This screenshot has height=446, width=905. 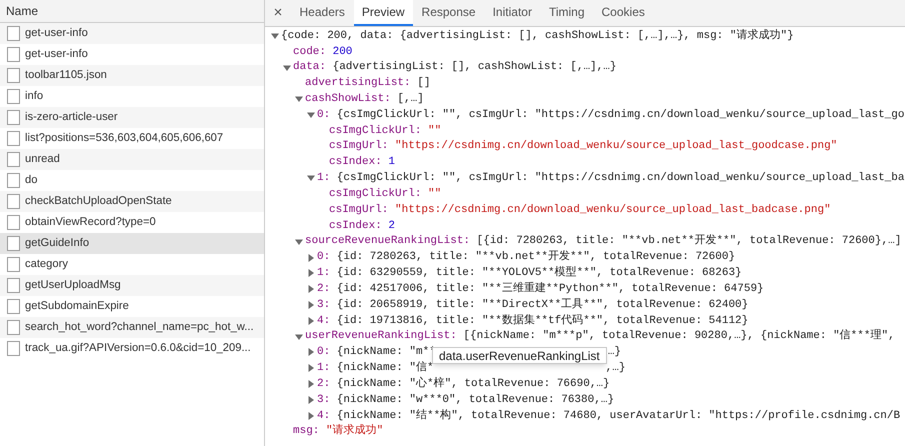 What do you see at coordinates (618, 416) in the screenshot?
I see `property-value: {nickName: "结**构", totalRevenue: 74680, userAvatarUrl: "https://profile.csdnimg.cn/B` at bounding box center [618, 416].